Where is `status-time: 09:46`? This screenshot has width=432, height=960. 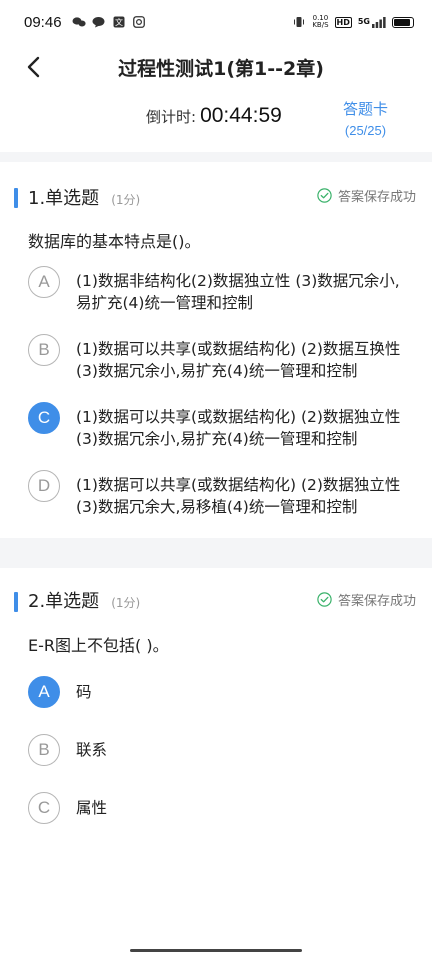
status-time: 09:46 is located at coordinates (43, 22).